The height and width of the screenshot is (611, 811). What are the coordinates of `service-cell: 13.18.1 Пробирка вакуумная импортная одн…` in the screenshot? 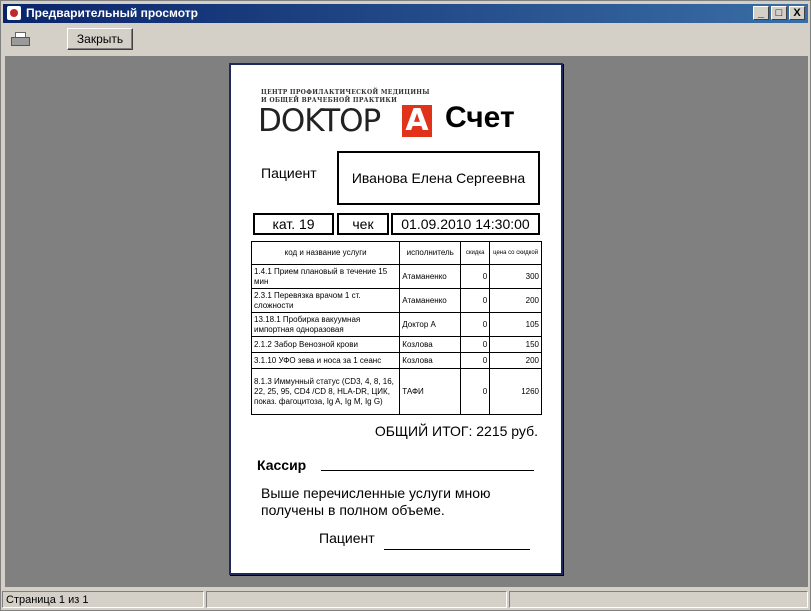 It's located at (325, 324).